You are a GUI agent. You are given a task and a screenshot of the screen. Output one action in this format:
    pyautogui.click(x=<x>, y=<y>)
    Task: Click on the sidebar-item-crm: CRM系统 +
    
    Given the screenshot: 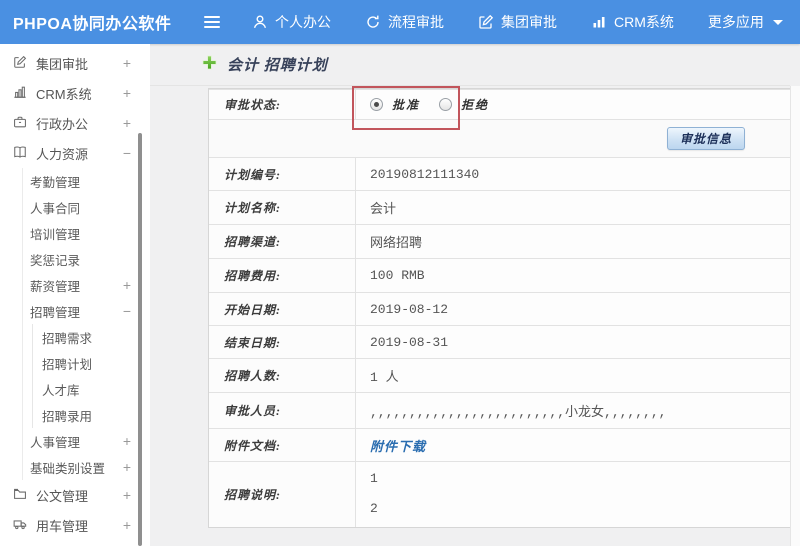 What is the action you would take?
    pyautogui.click(x=75, y=93)
    